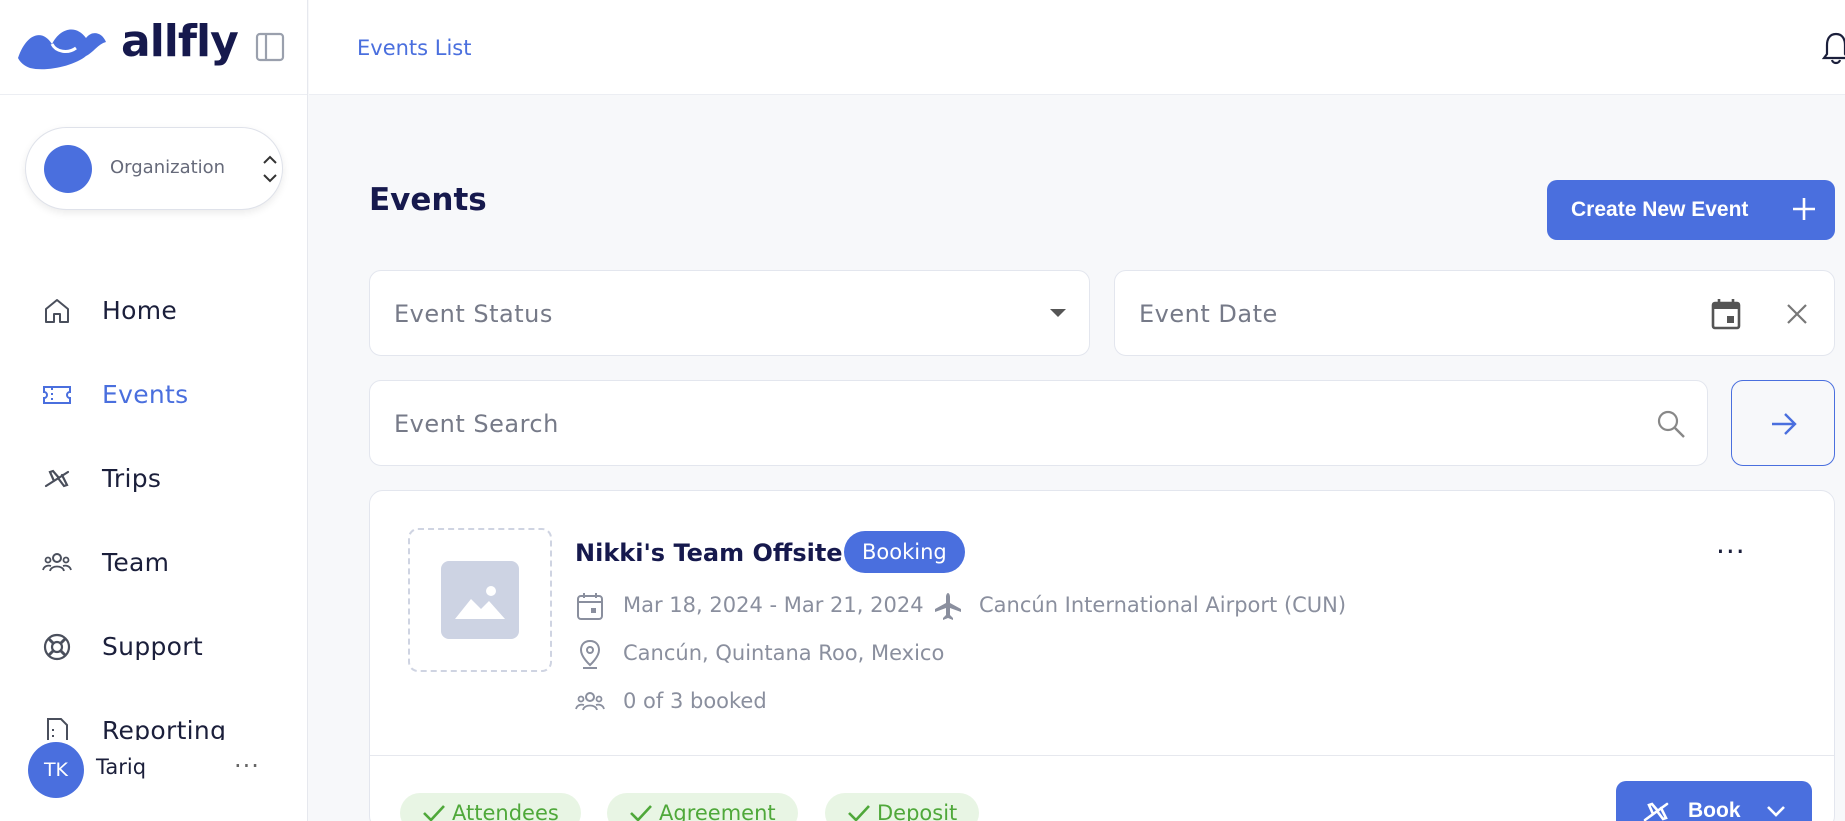 Image resolution: width=1845 pixels, height=821 pixels. What do you see at coordinates (57, 647) in the screenshot?
I see `lifebuoy-icon` at bounding box center [57, 647].